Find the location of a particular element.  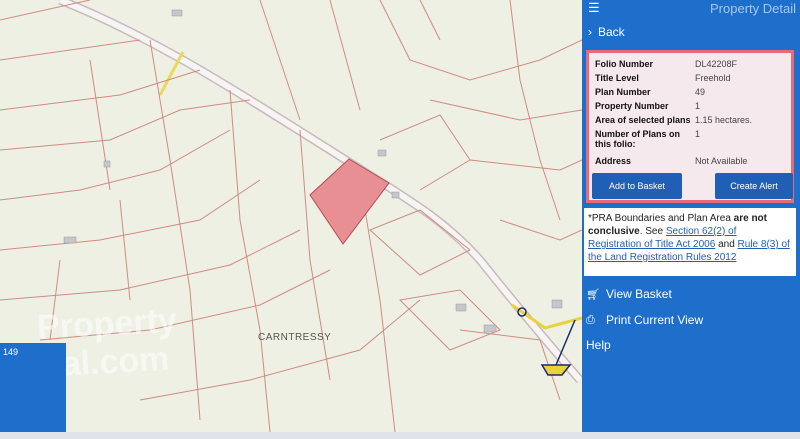

back-label: Back is located at coordinates (611, 32).